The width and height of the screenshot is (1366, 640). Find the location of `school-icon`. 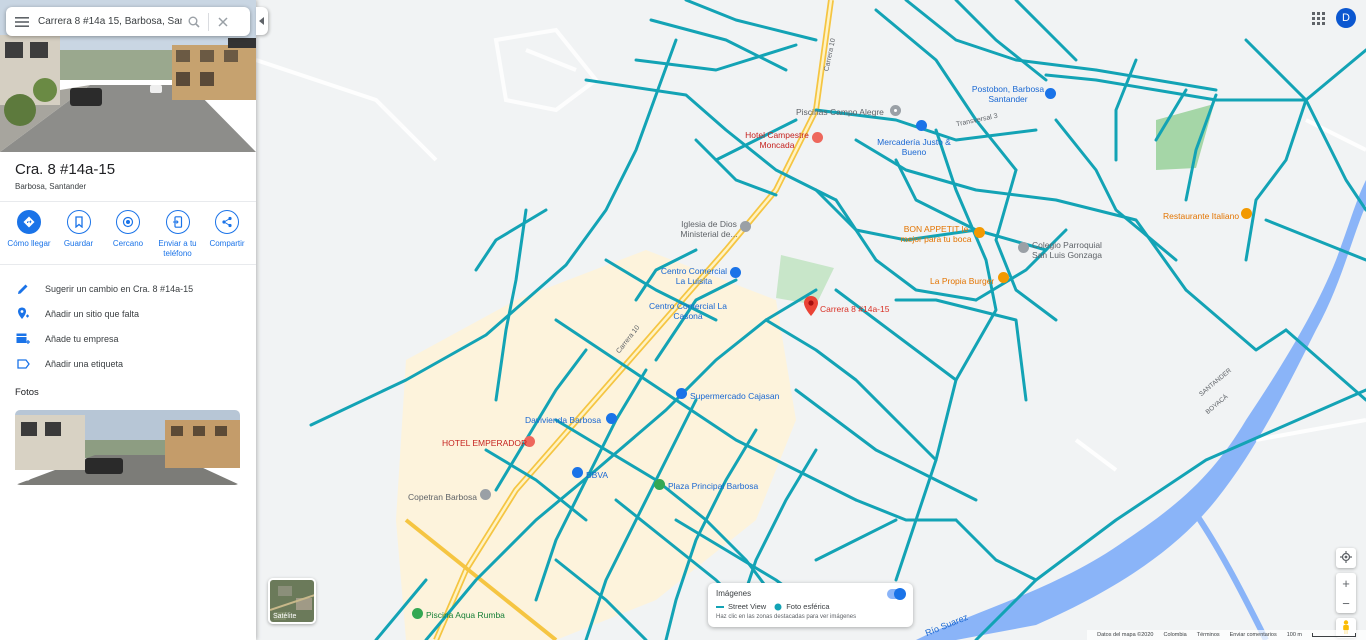

school-icon is located at coordinates (1023, 247).